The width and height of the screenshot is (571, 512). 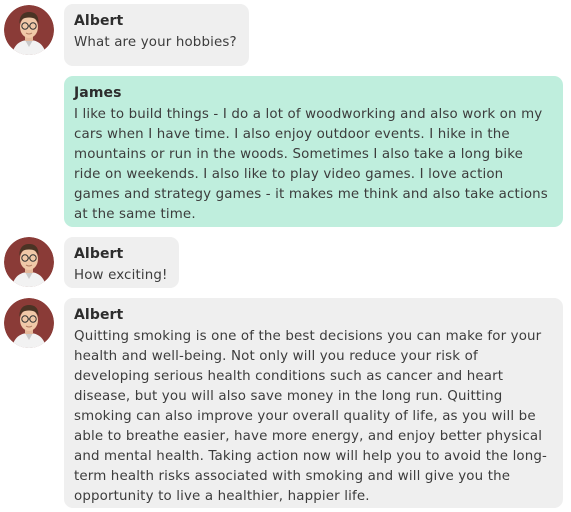 I want to click on message-text: What are your hobbies?, so click(x=155, y=42).